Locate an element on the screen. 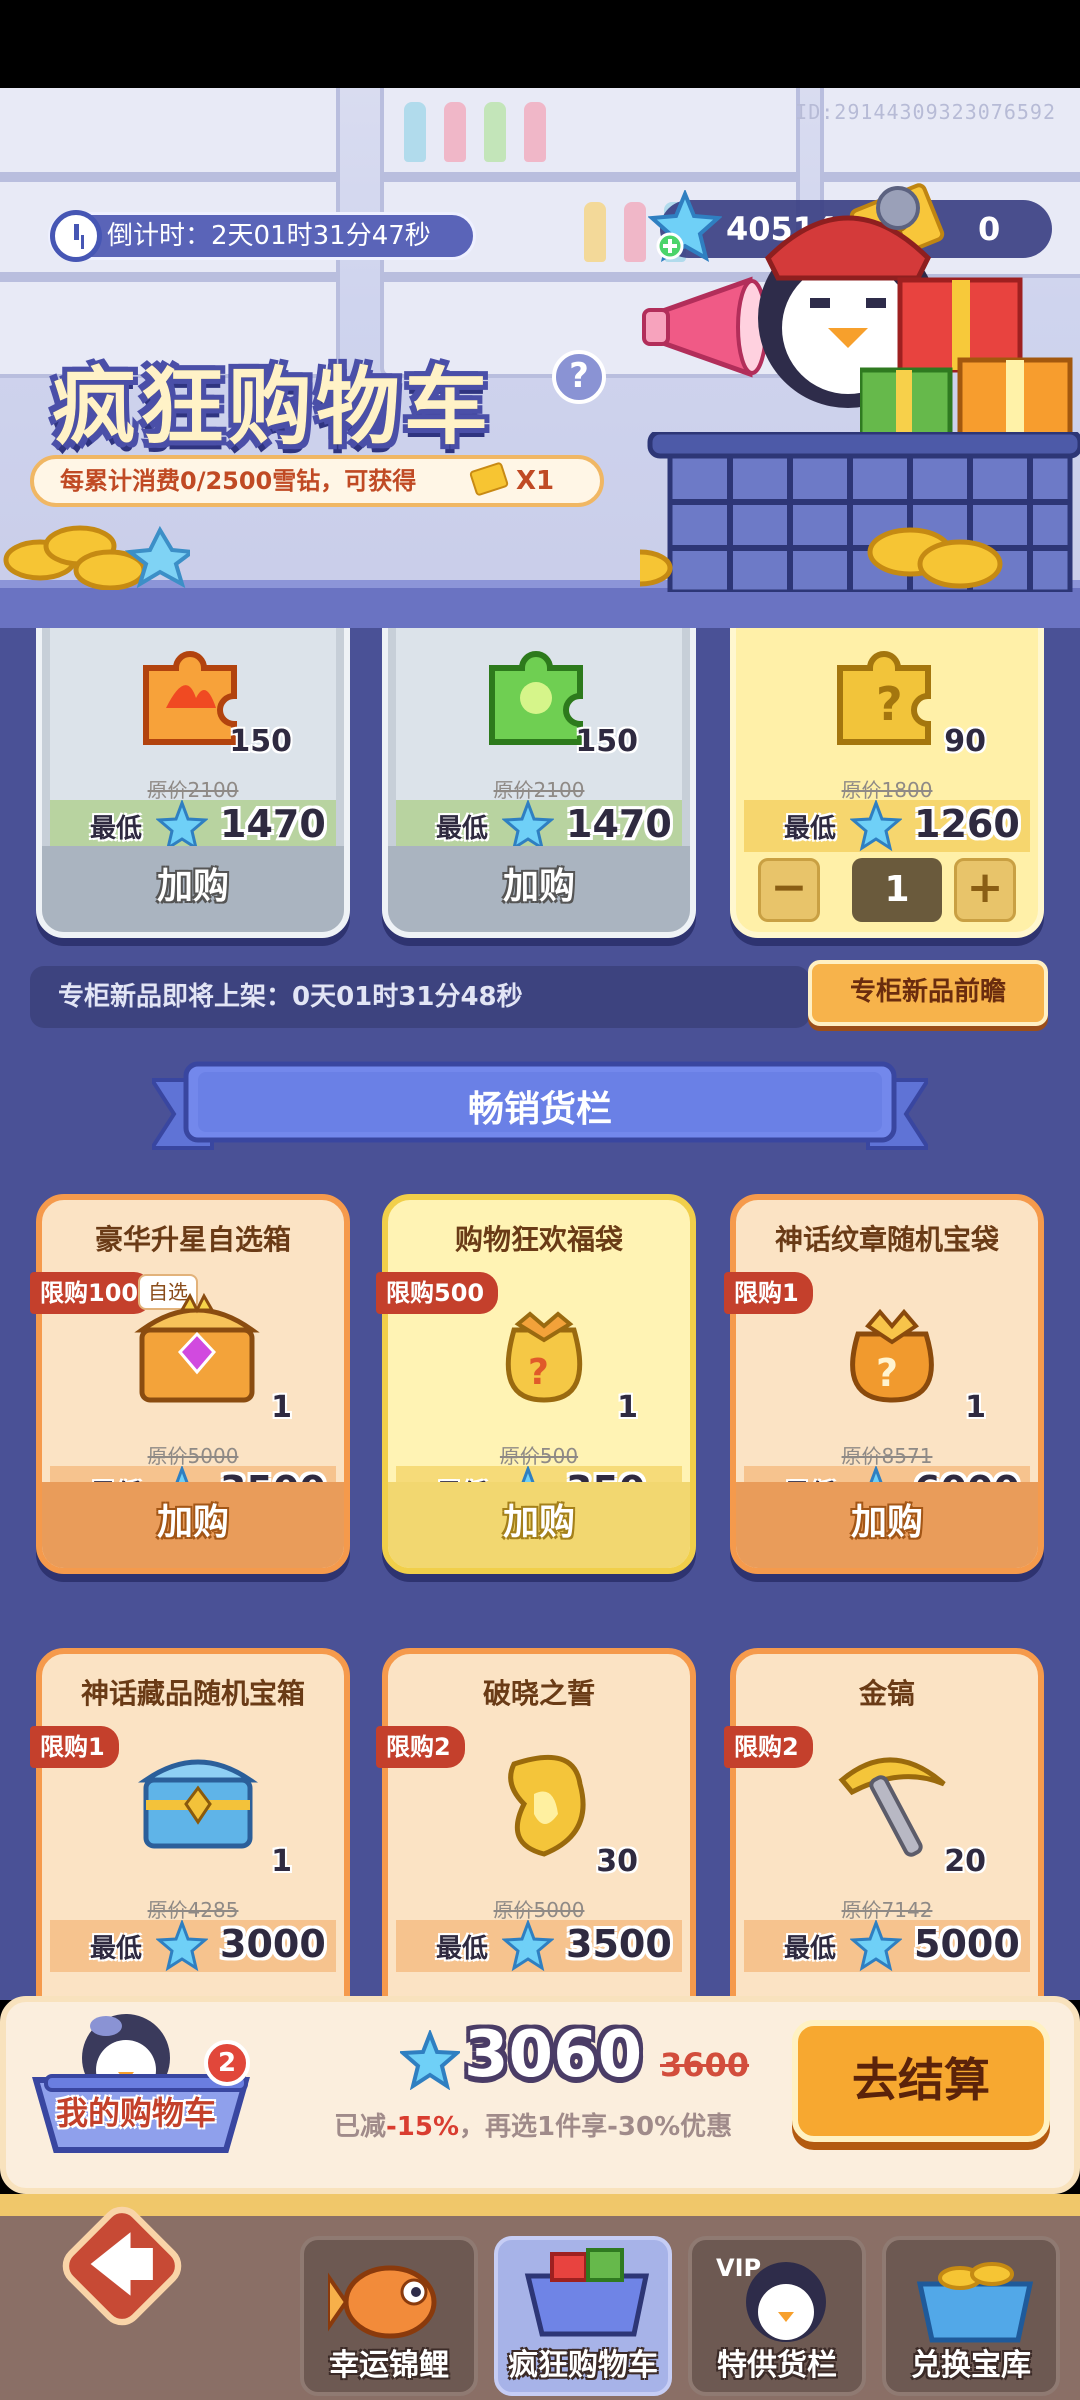  item-quantity: 90 is located at coordinates (965, 741).